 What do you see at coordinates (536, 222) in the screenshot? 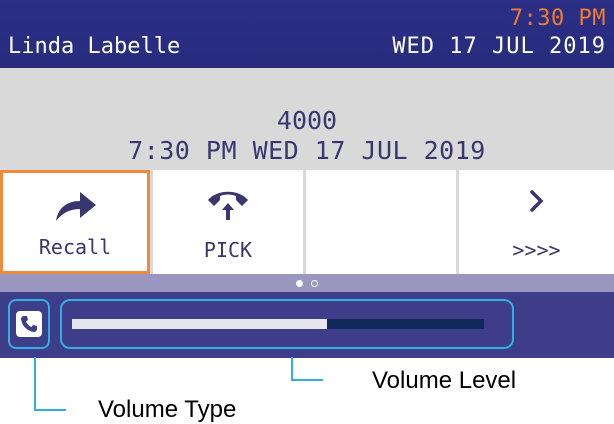
I see `softkey-more: >>>>` at bounding box center [536, 222].